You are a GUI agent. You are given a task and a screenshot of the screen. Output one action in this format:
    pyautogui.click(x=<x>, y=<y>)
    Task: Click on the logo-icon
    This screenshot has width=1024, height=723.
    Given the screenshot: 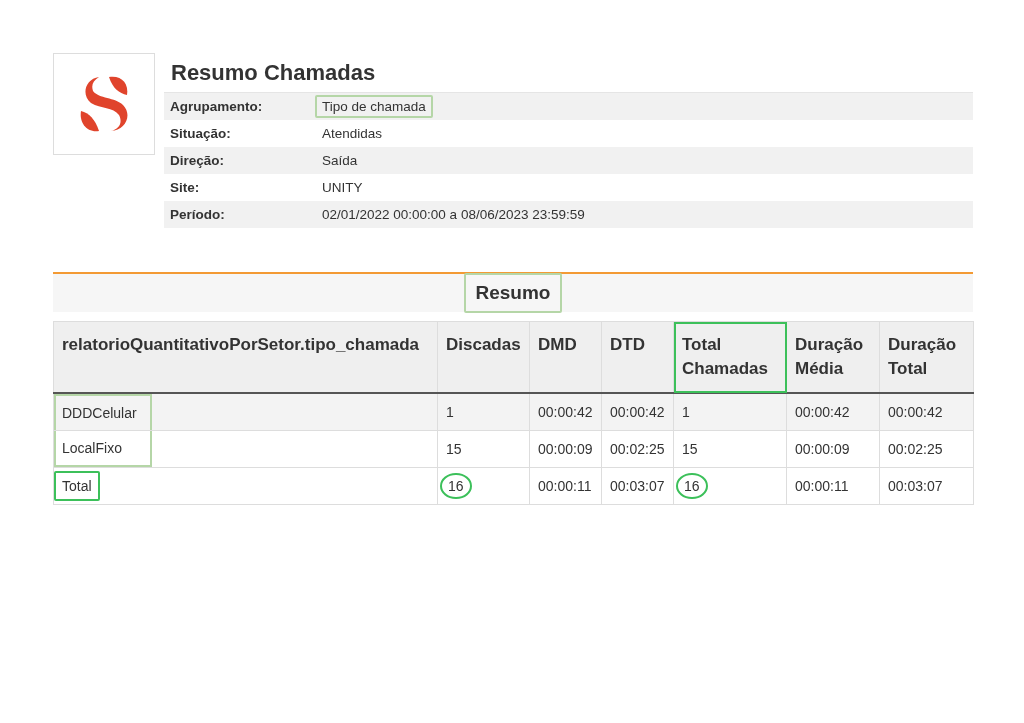 What is the action you would take?
    pyautogui.click(x=104, y=104)
    